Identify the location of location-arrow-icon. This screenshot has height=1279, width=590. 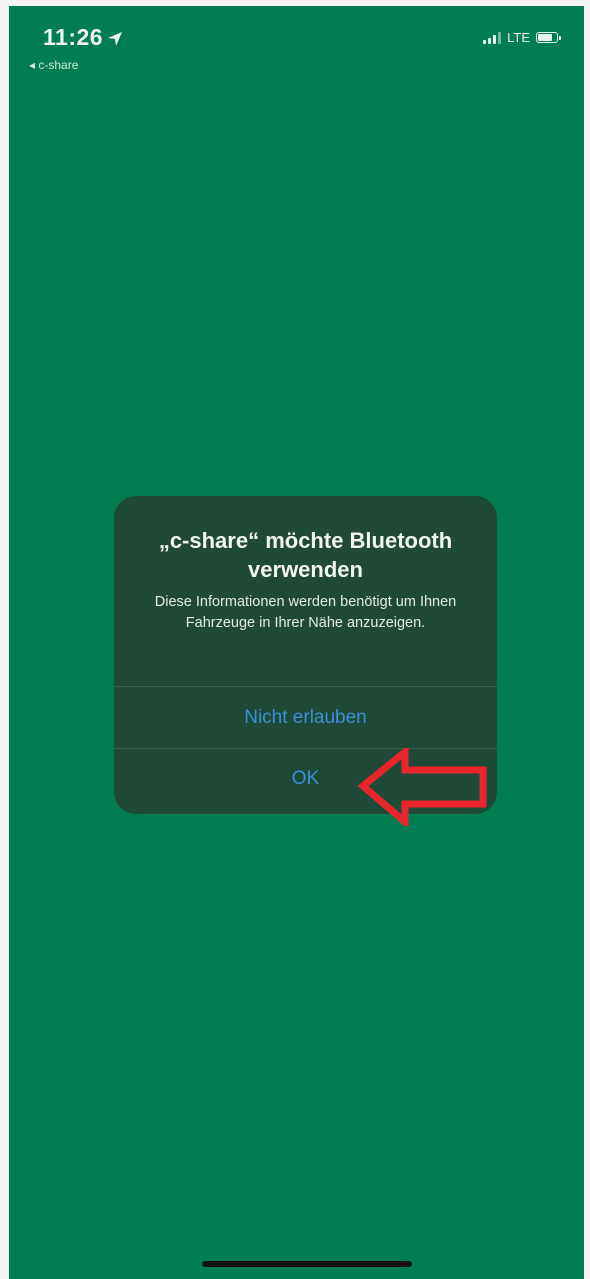
(115, 39).